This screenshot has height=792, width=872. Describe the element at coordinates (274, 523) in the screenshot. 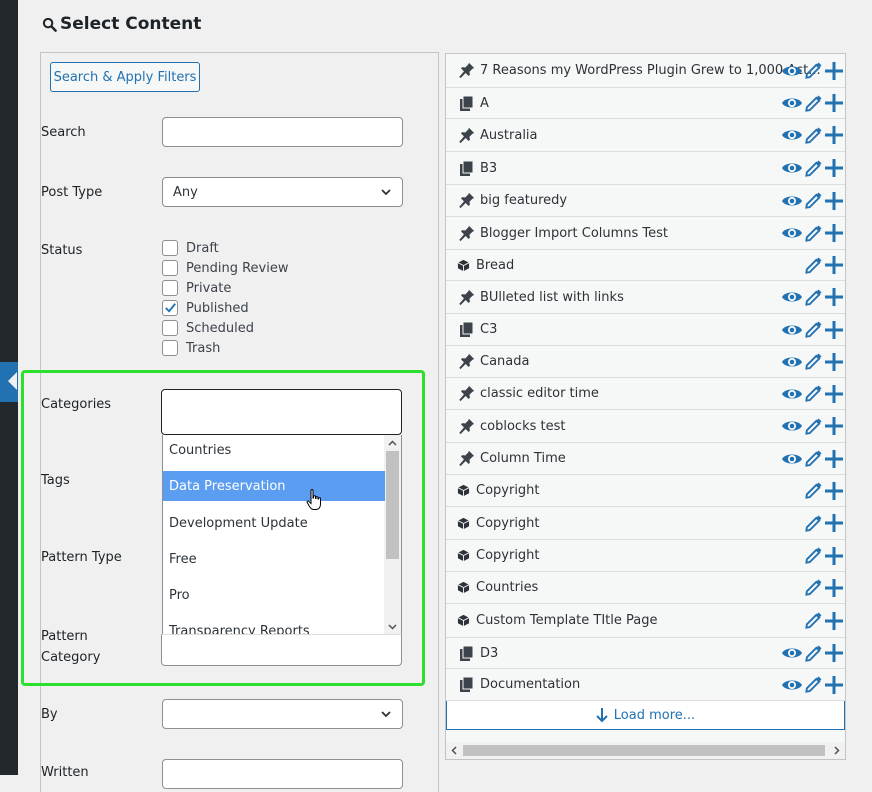

I see `category-option: Development Update` at that location.